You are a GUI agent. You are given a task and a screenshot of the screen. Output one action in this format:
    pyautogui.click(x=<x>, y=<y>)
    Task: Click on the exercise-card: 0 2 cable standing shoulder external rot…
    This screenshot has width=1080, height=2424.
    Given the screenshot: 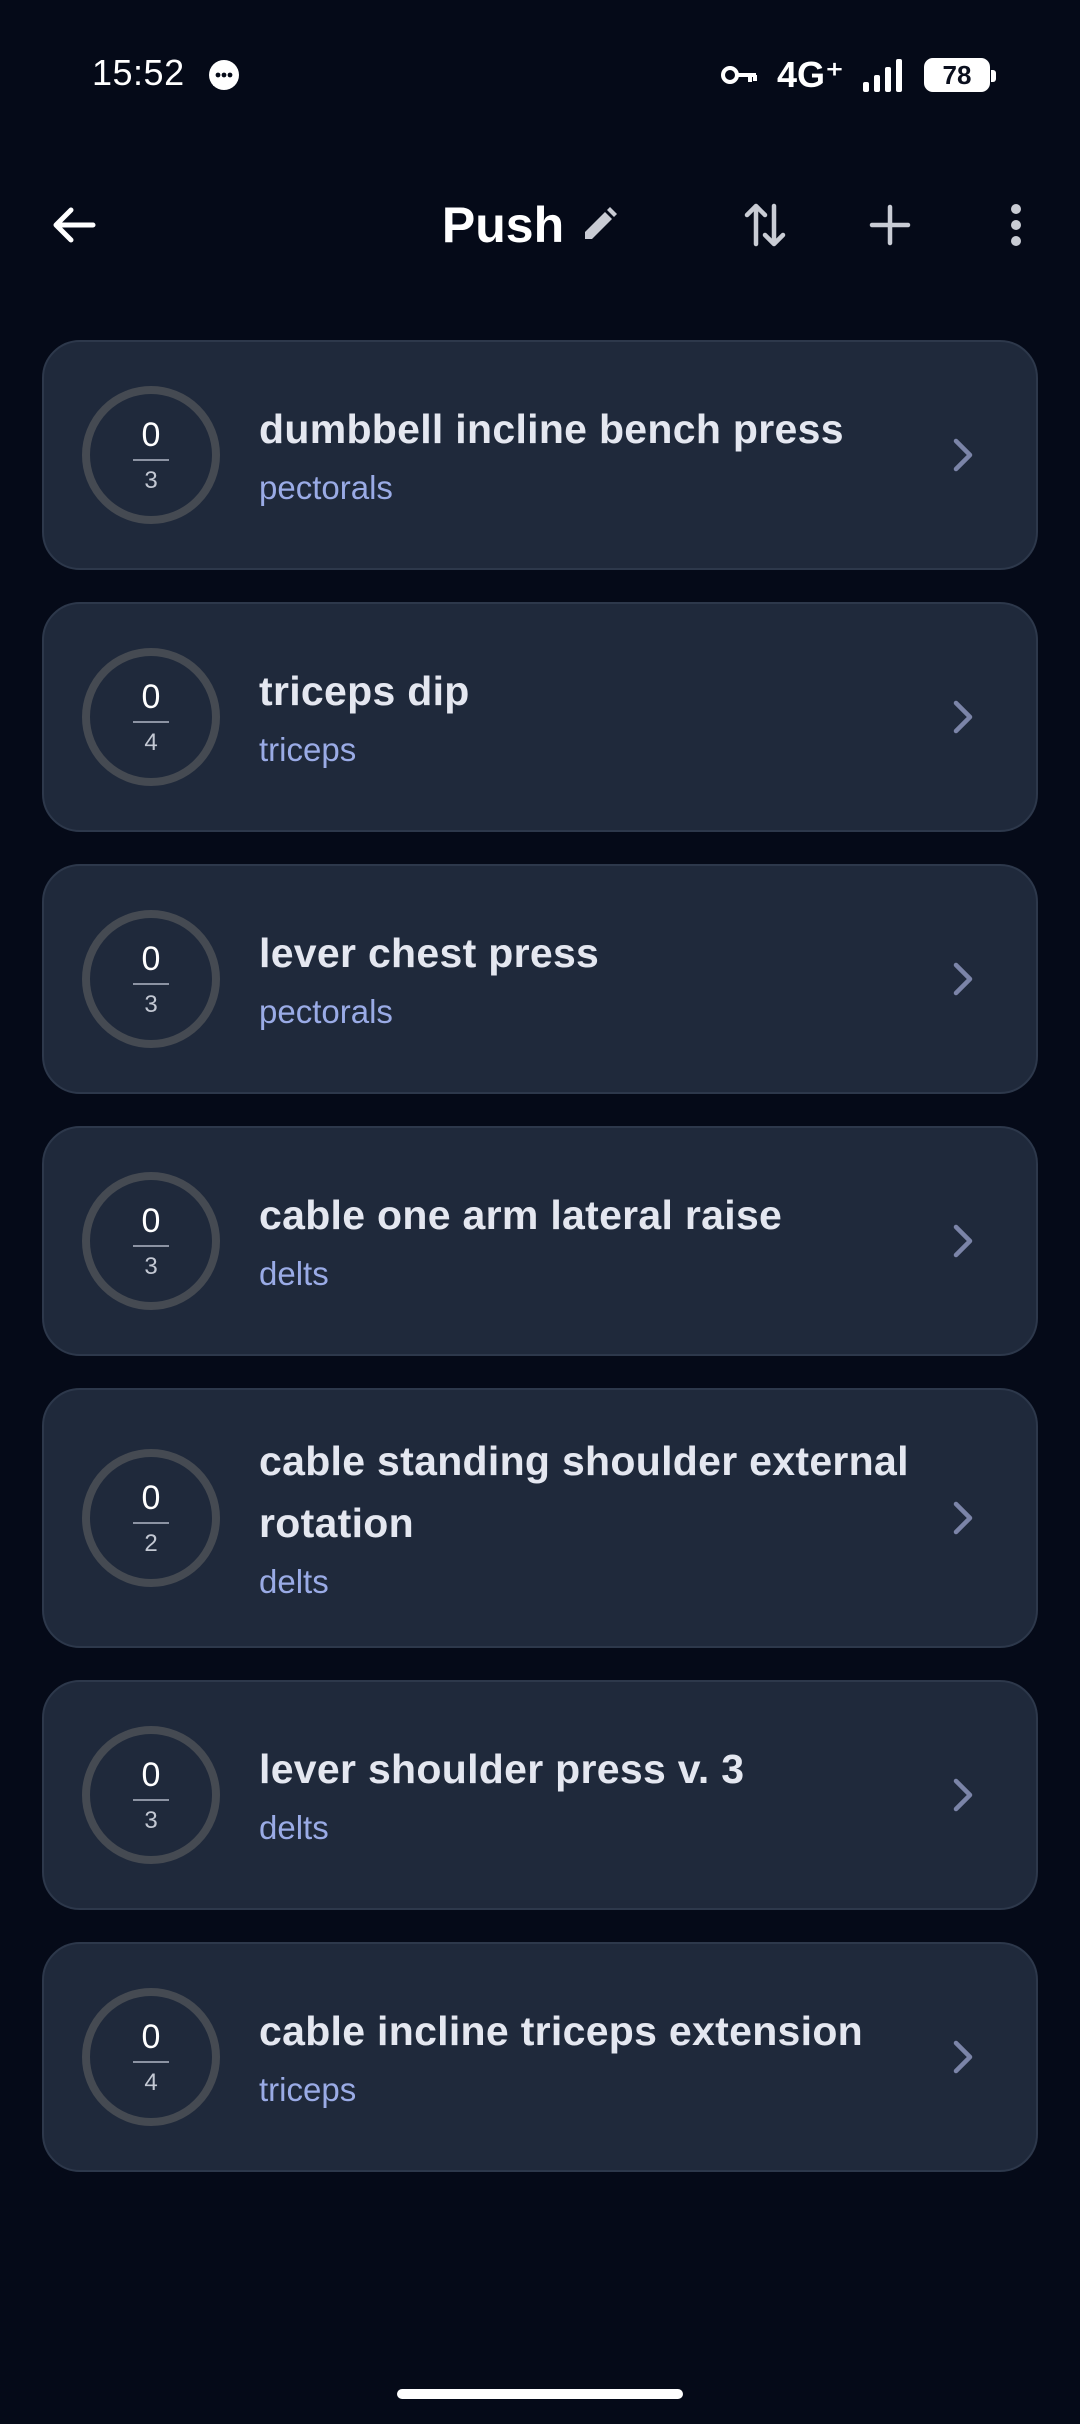 What is the action you would take?
    pyautogui.click(x=540, y=1518)
    